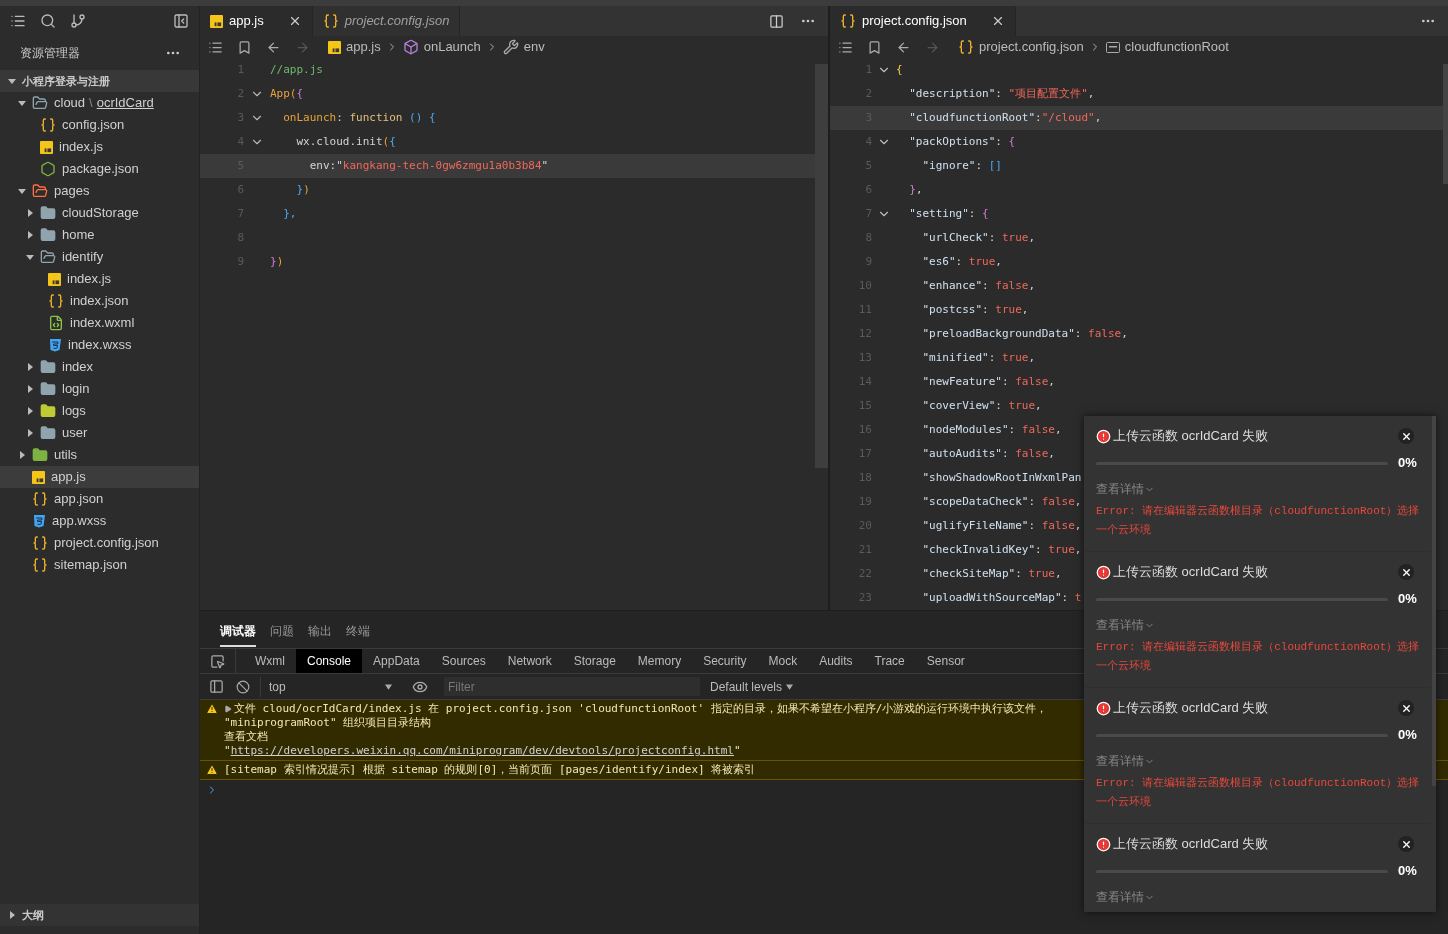 This screenshot has width=1448, height=934. What do you see at coordinates (99, 521) in the screenshot?
I see `tree-item: app.wxss` at bounding box center [99, 521].